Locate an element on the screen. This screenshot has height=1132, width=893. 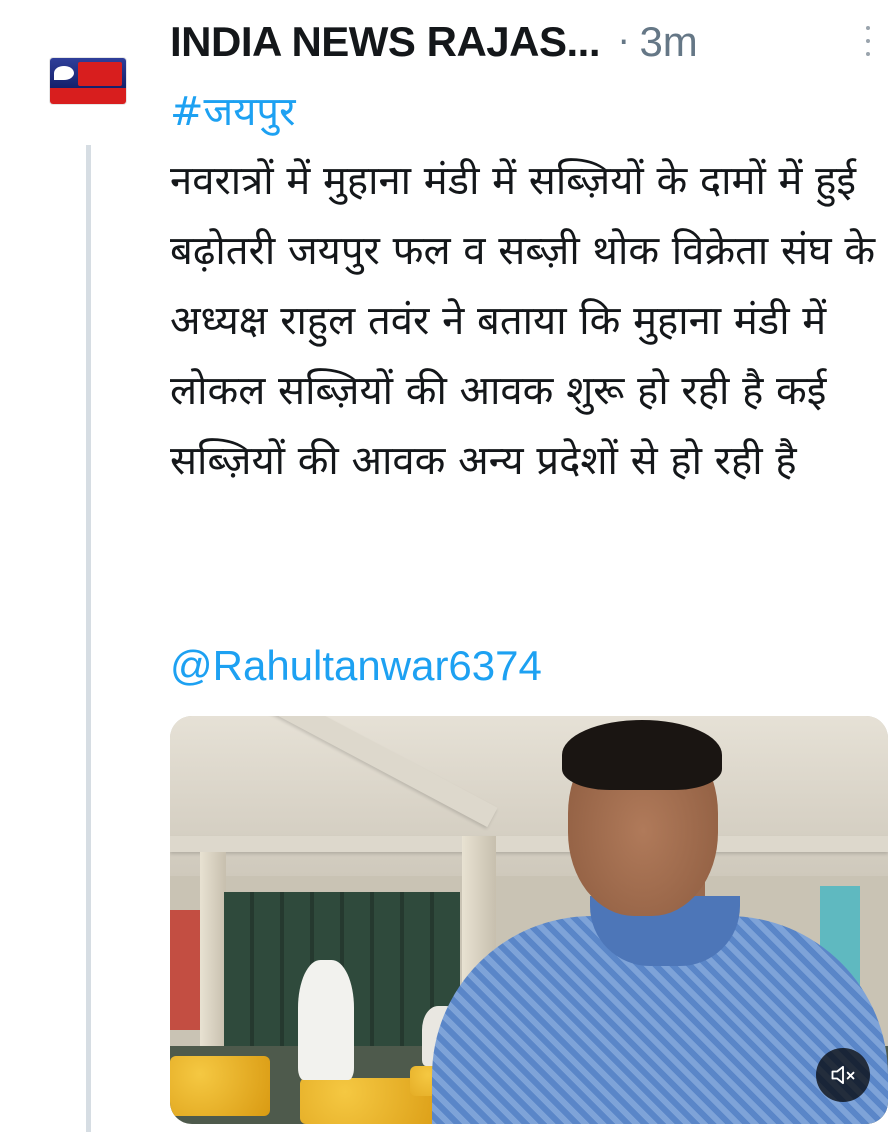
background-person is located at coordinates (326, 1020).